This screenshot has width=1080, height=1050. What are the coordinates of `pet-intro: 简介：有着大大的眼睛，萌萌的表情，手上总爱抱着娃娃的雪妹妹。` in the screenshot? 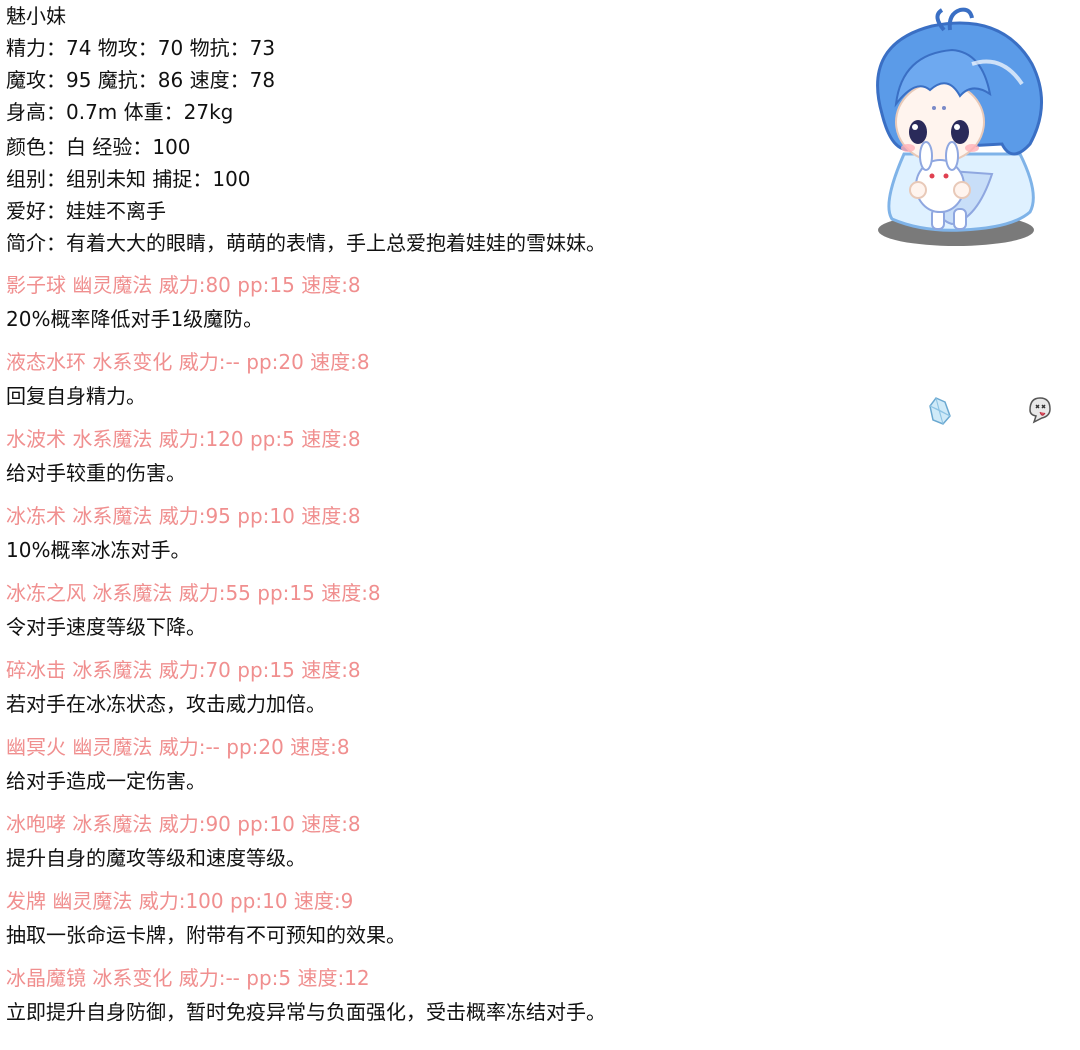 It's located at (306, 243).